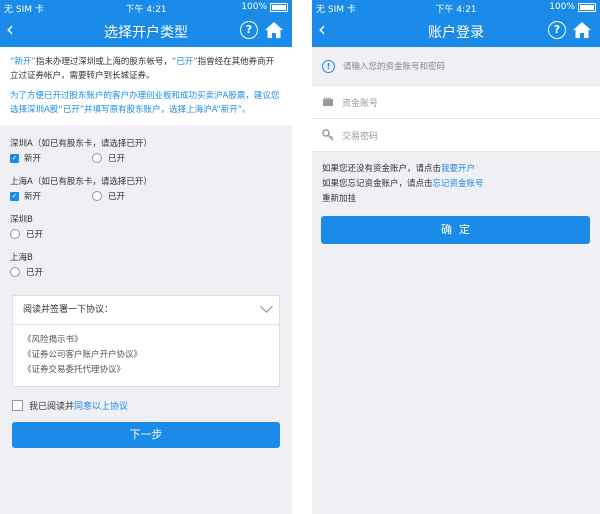 This screenshot has width=600, height=514. Describe the element at coordinates (266, 306) in the screenshot. I see `chevron-down-icon` at that location.